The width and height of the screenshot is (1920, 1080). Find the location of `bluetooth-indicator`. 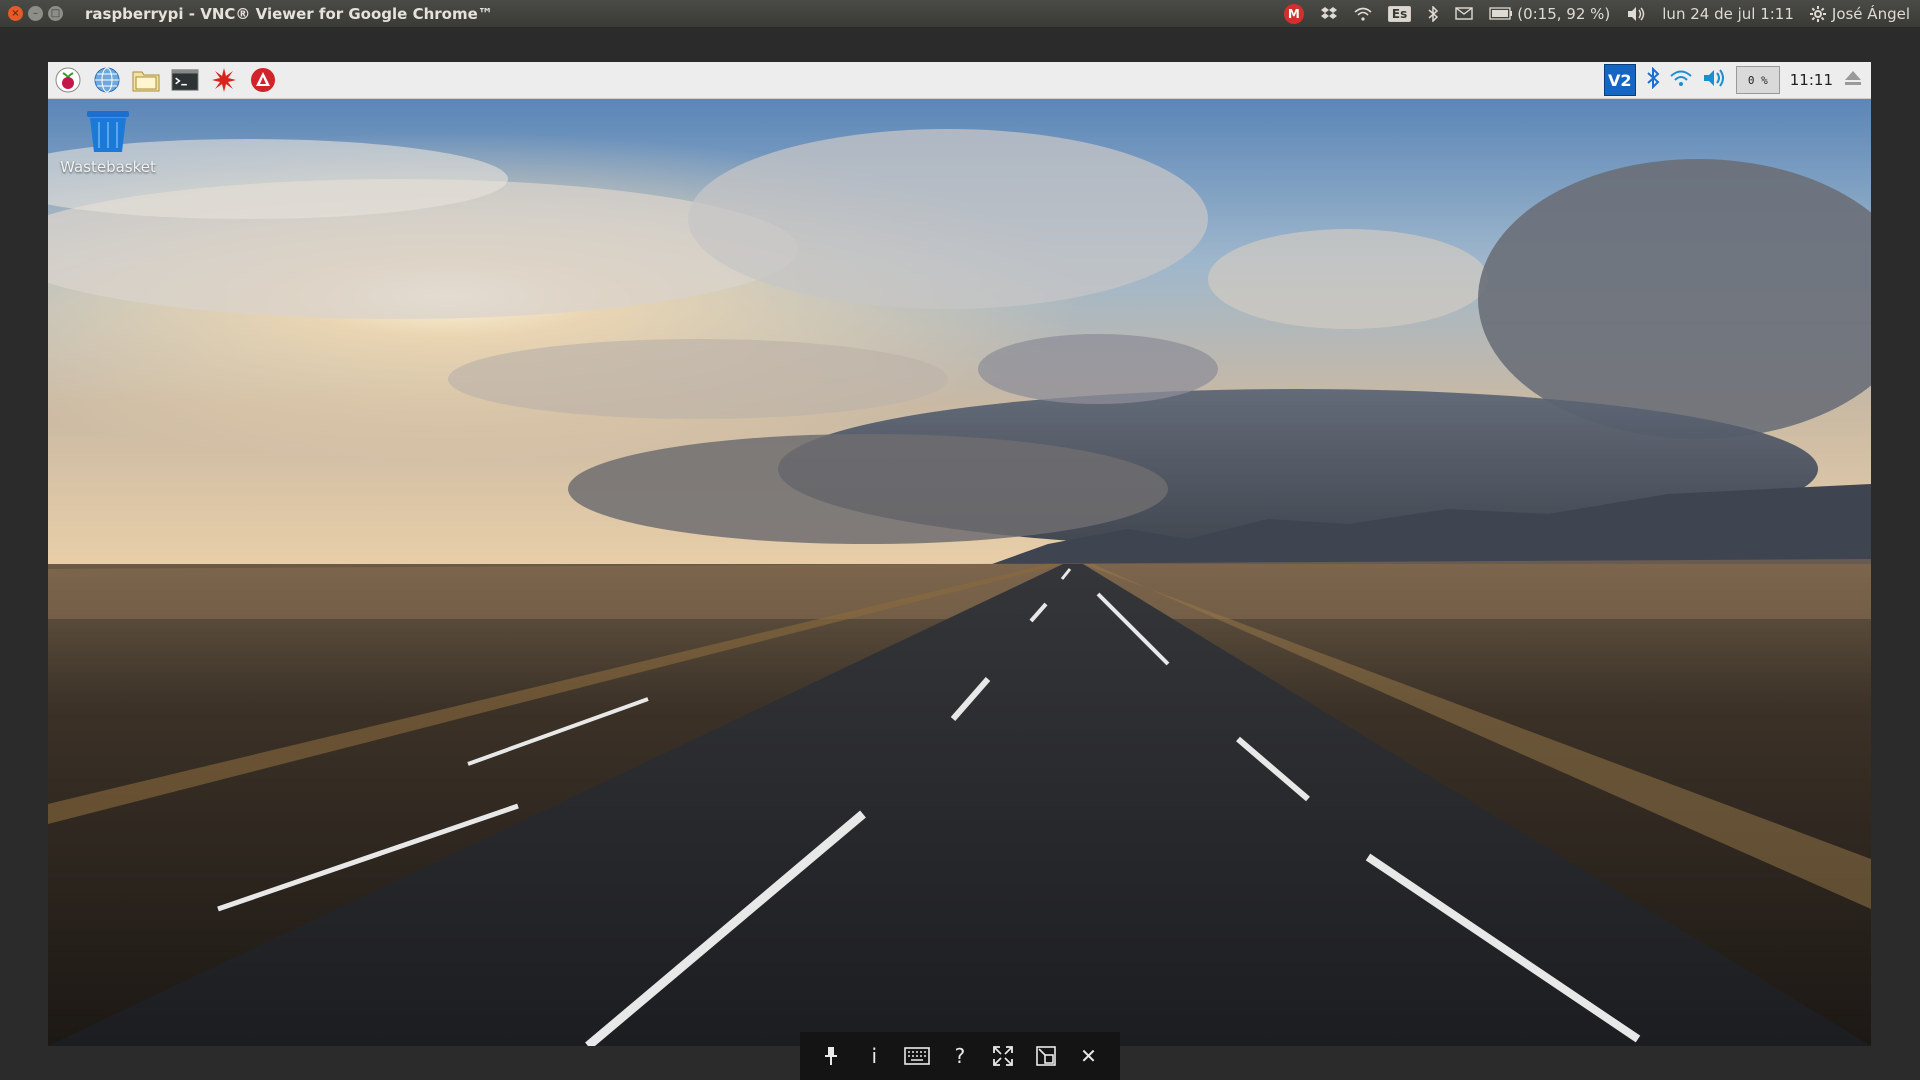

bluetooth-indicator is located at coordinates (1433, 13).